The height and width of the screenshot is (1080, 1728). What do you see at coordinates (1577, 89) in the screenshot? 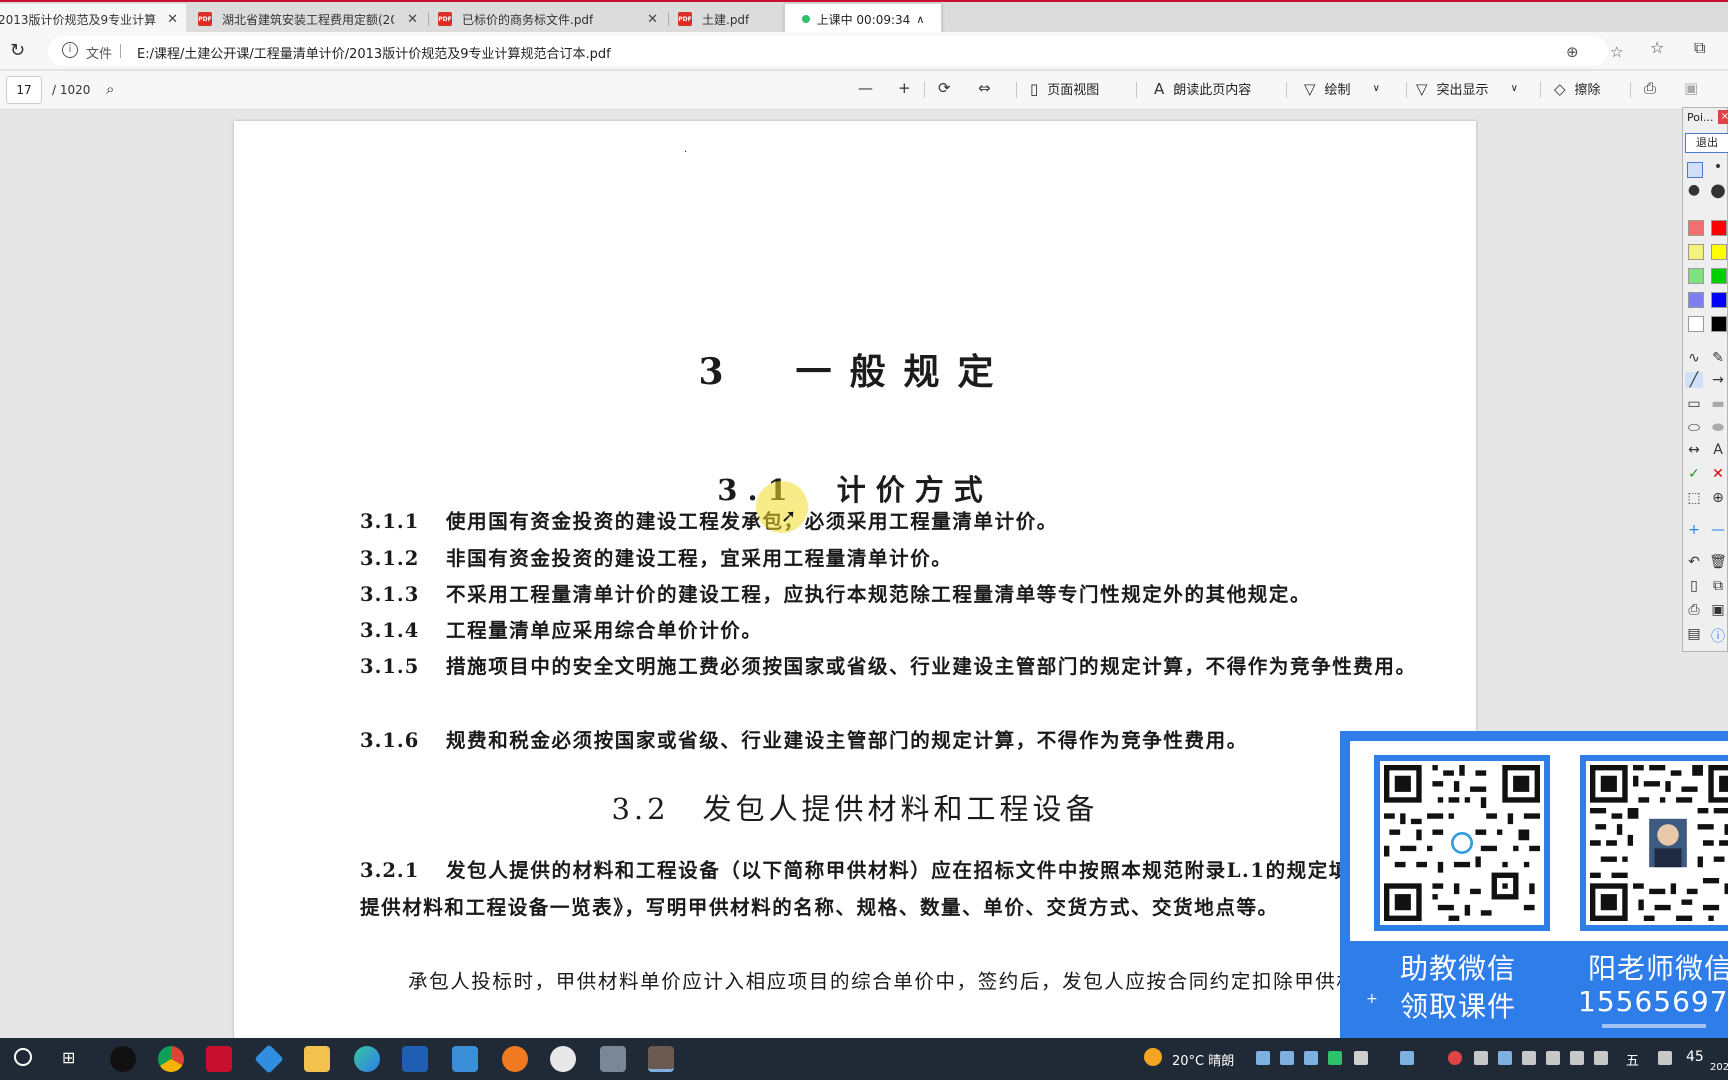
I see `erase-button: ◇ 擦除` at bounding box center [1577, 89].